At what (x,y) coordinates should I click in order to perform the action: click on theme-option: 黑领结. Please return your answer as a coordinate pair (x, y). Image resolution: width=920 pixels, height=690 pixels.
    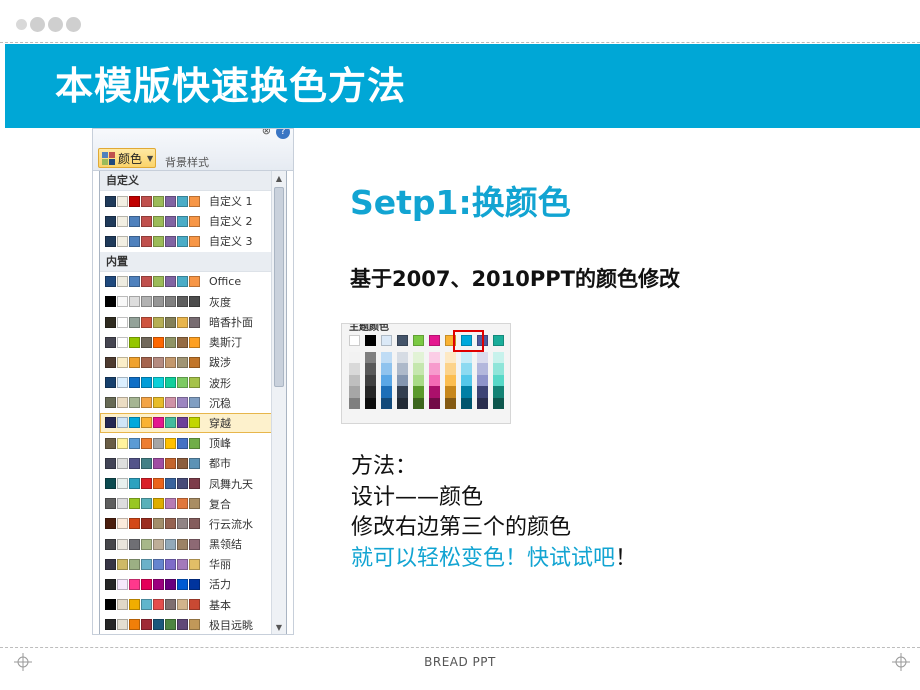
    Looking at the image, I should click on (186, 544).